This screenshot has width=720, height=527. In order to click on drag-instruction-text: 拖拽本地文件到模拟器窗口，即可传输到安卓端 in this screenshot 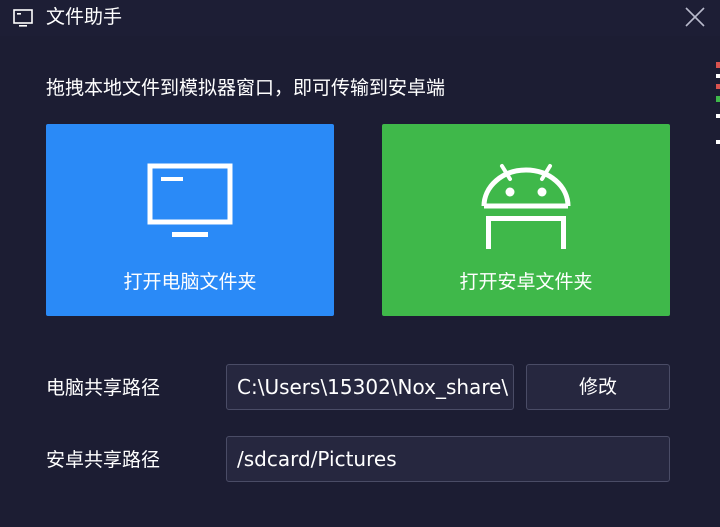, I will do `click(246, 88)`.